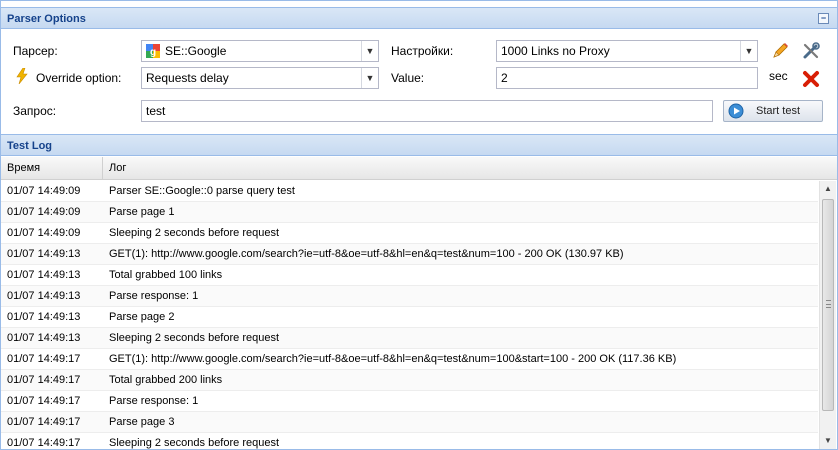  What do you see at coordinates (260, 78) in the screenshot?
I see `override-select: Requests delay ▼` at bounding box center [260, 78].